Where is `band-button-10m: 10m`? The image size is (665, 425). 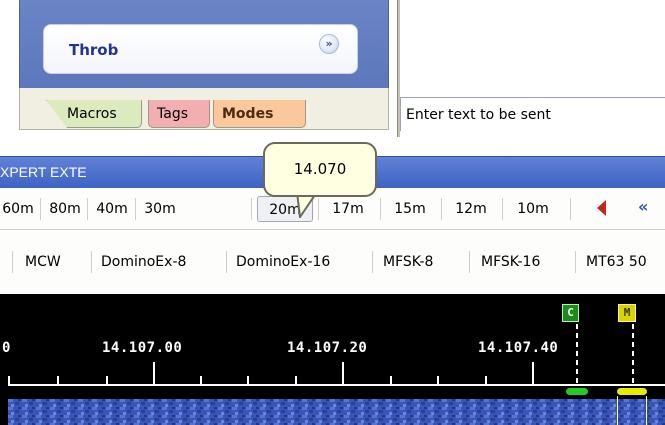 band-button-10m: 10m is located at coordinates (533, 209).